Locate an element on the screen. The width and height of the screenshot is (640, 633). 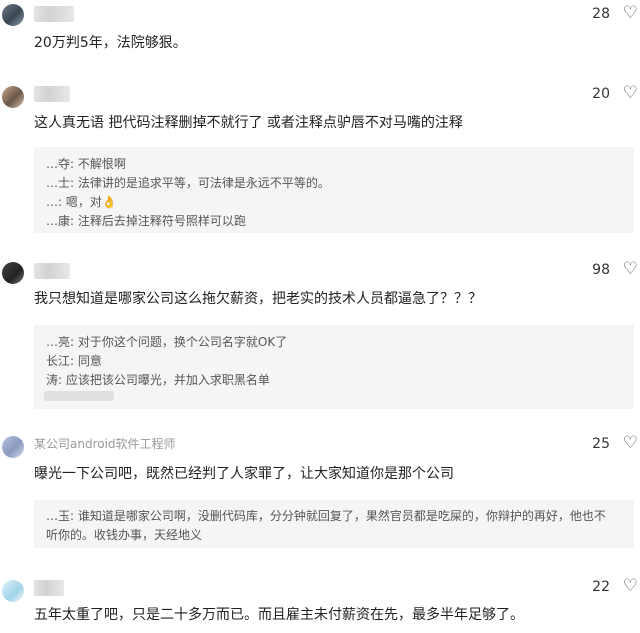
reply: 听你的。收钱办事，天经地义 is located at coordinates (124, 534).